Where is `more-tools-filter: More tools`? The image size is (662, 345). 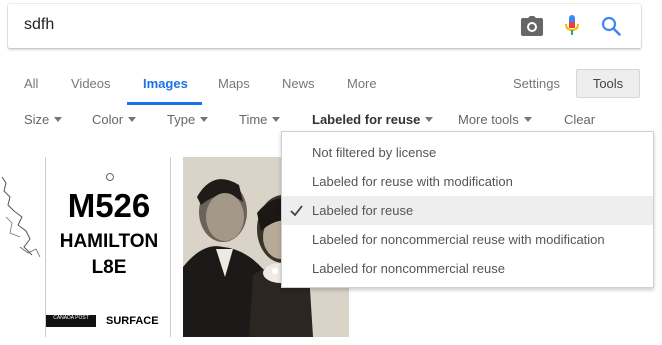 more-tools-filter: More tools is located at coordinates (495, 119).